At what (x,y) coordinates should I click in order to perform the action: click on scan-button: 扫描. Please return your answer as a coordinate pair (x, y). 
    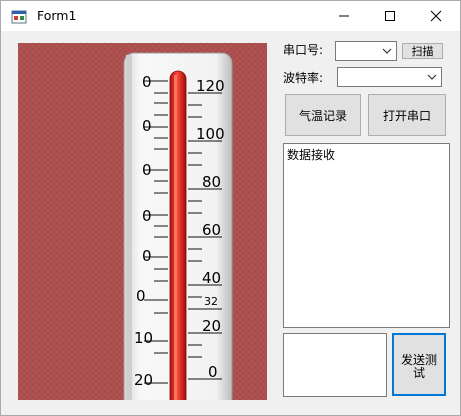
    Looking at the image, I should click on (422, 51).